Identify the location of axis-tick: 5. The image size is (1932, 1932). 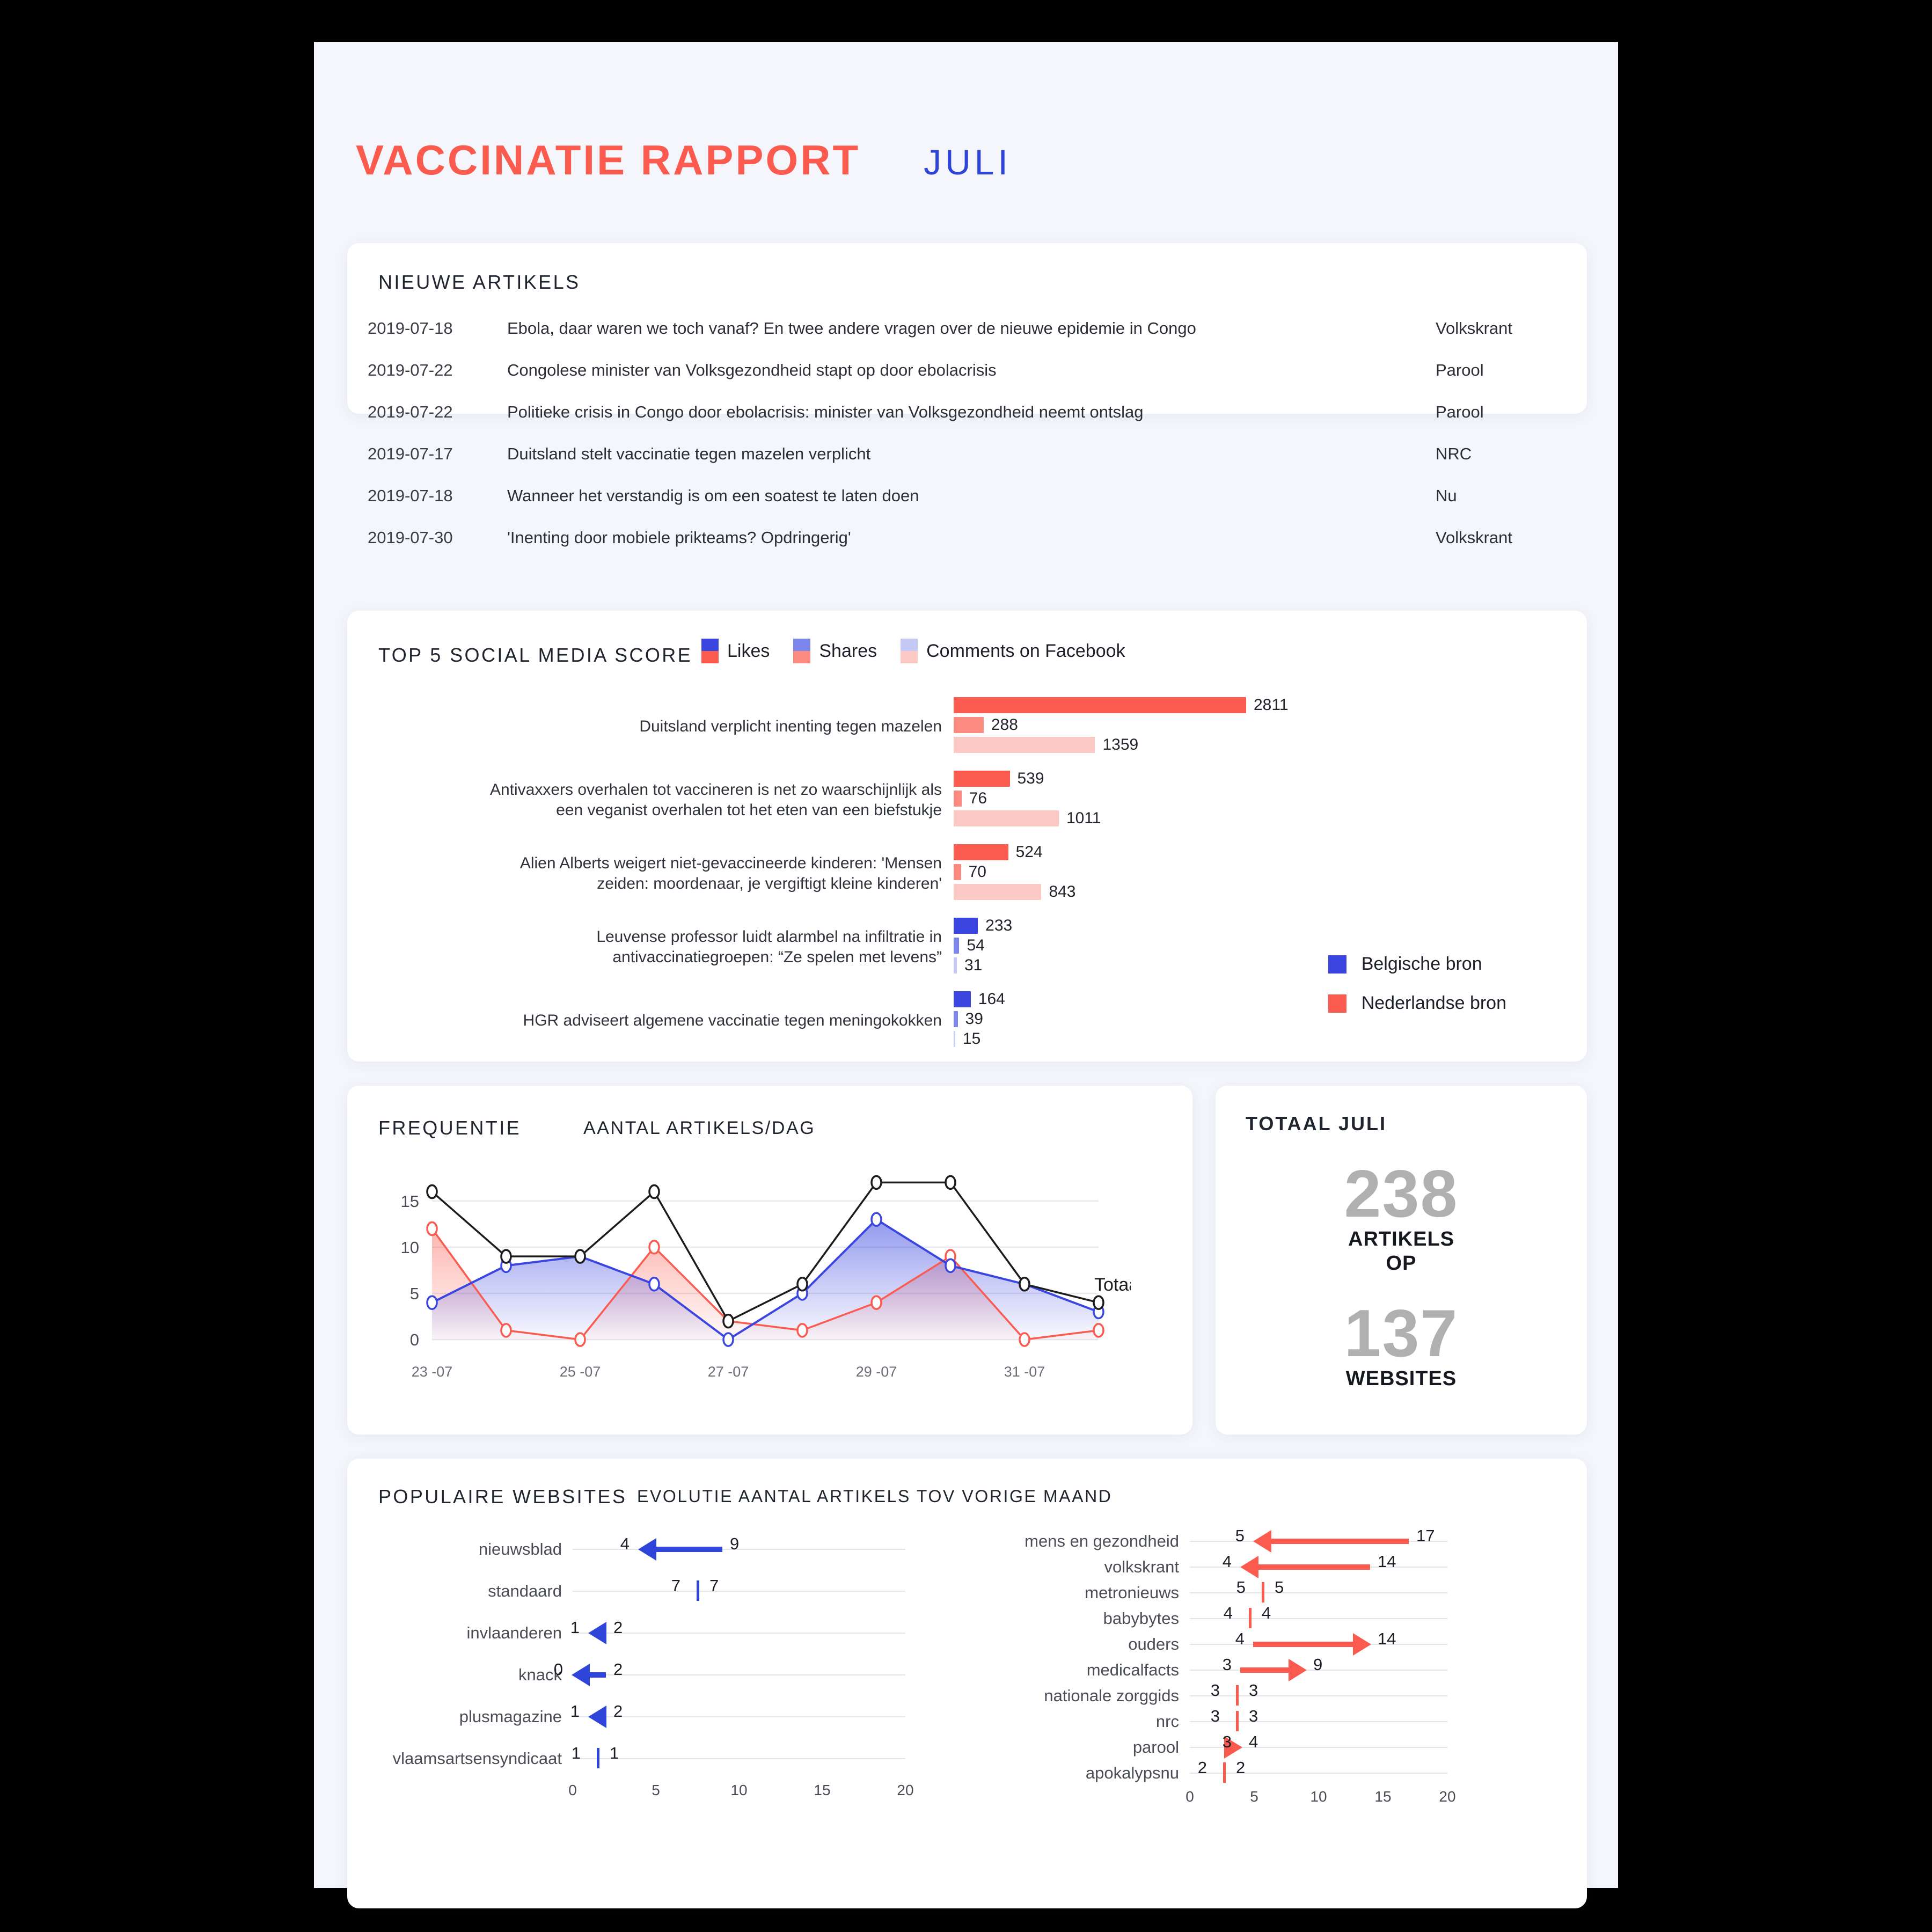
(1254, 1796).